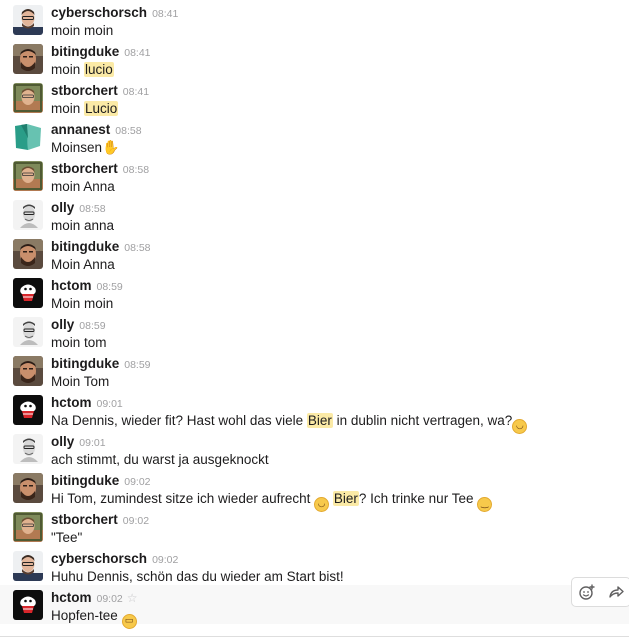  Describe the element at coordinates (422, 420) in the screenshot. I see `message-text-segment: in dublin nicht vertragen, wa?` at that location.